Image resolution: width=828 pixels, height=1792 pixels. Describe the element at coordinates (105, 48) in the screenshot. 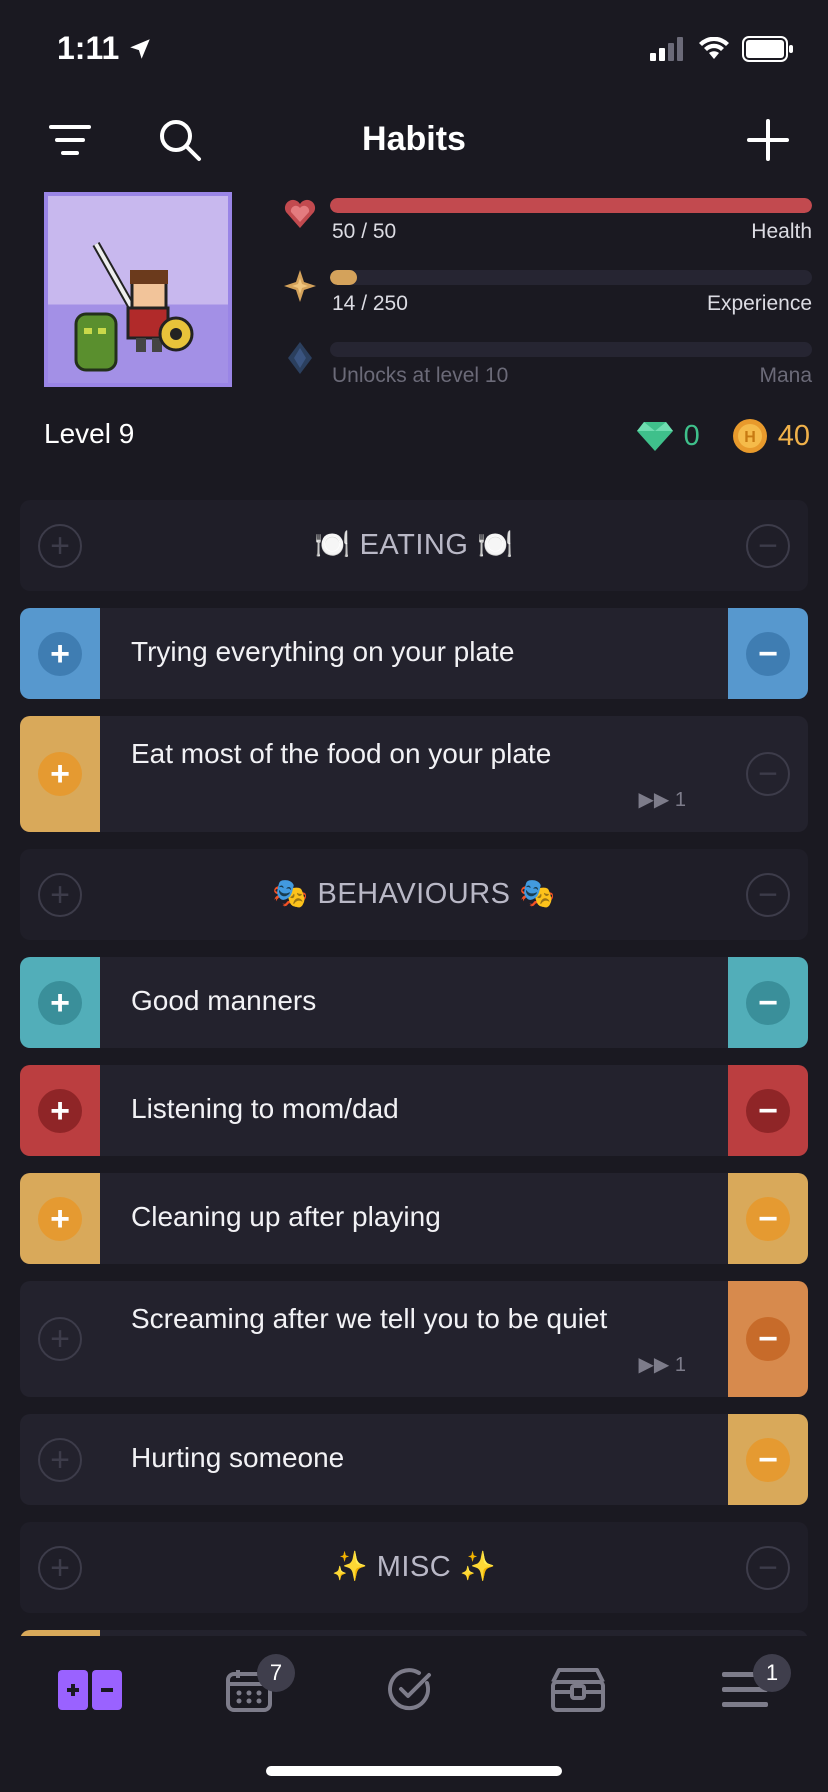

I see `status-time: 1:11` at that location.